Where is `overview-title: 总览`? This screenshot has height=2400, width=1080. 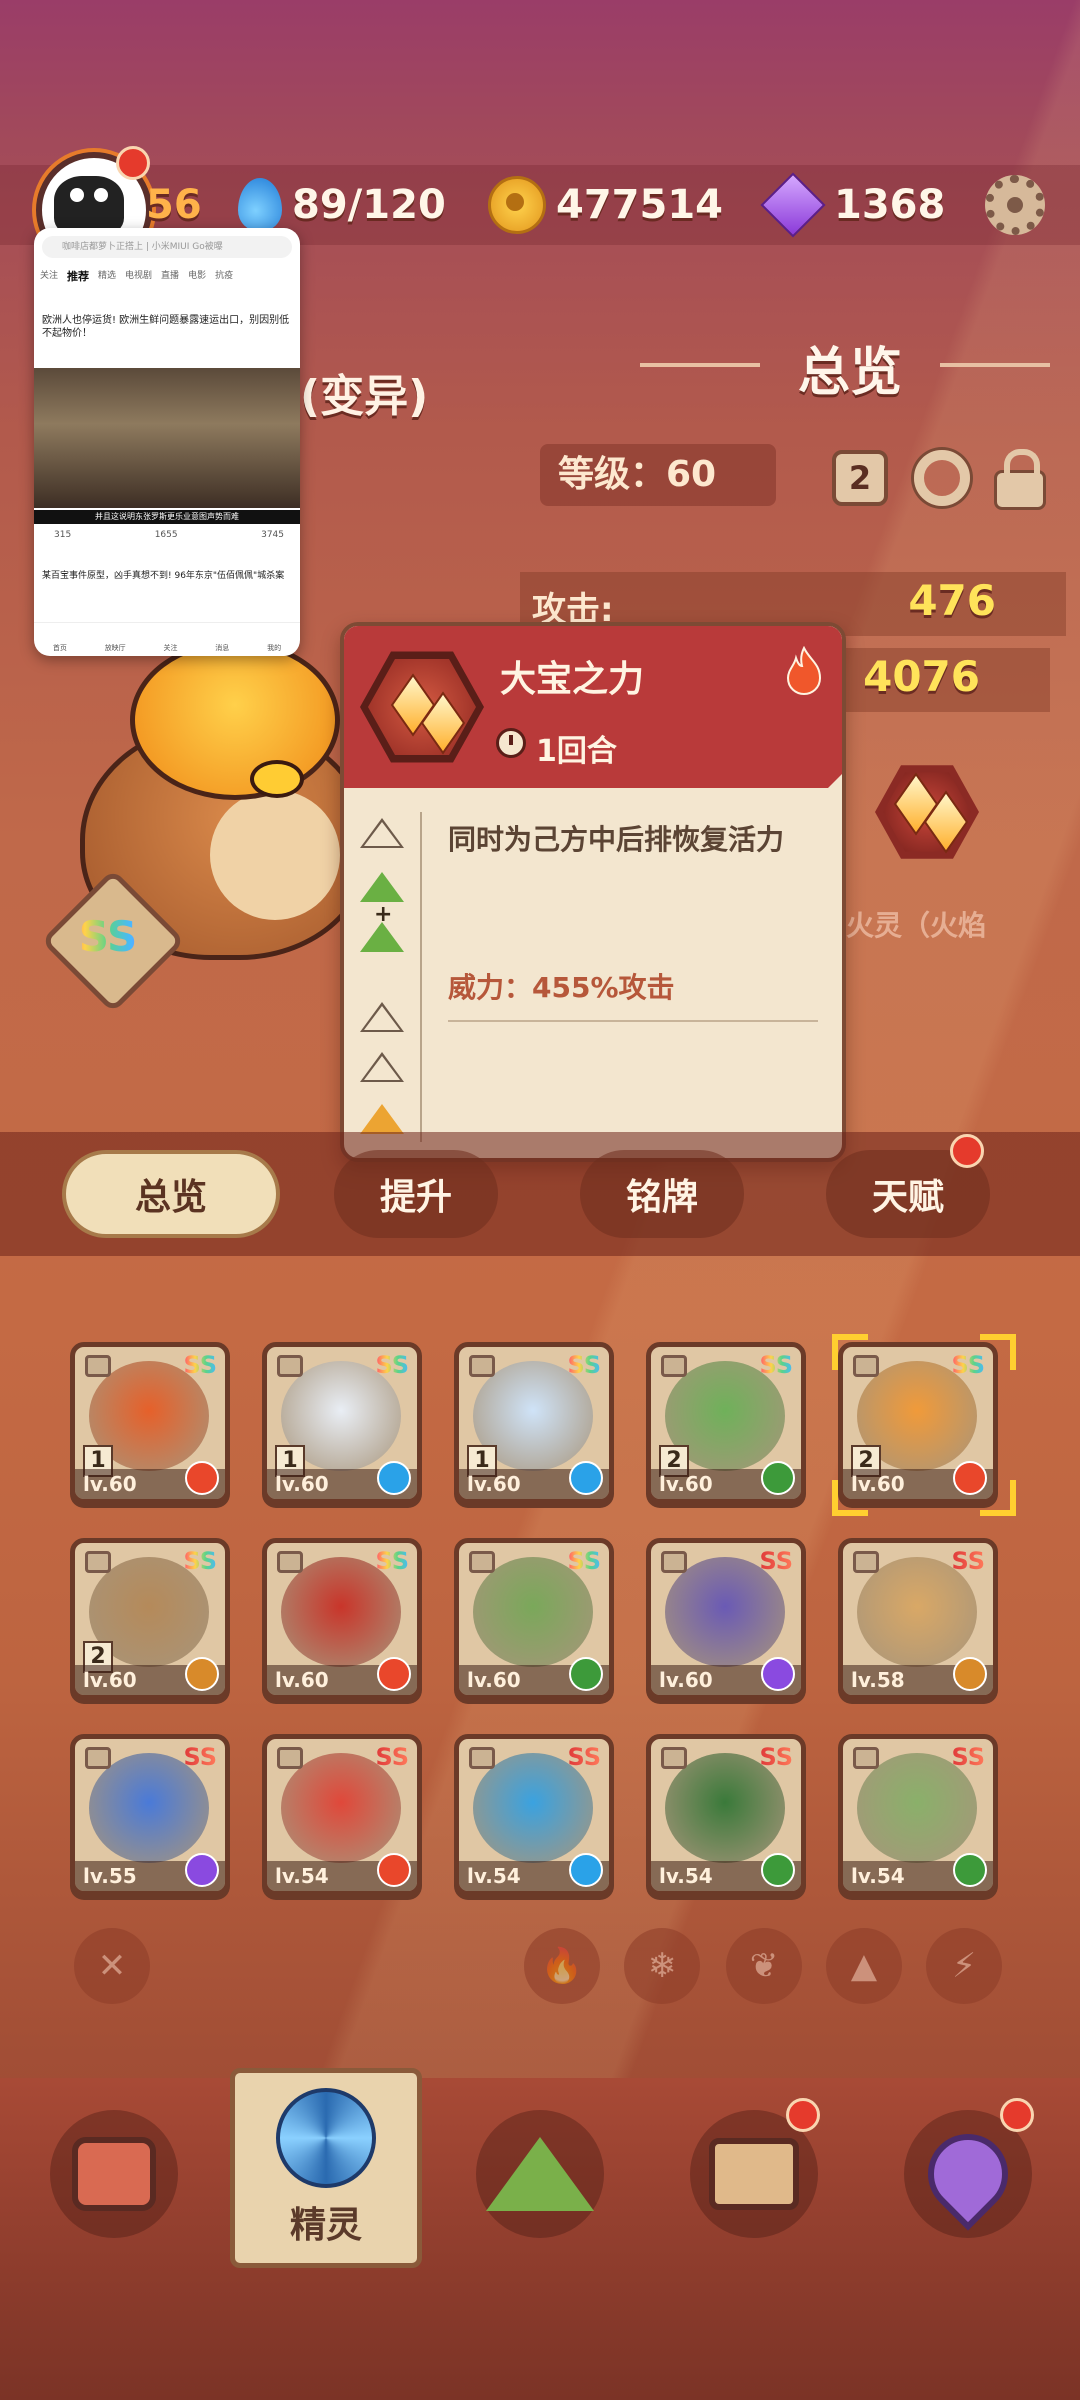 overview-title: 总览 is located at coordinates (849, 373).